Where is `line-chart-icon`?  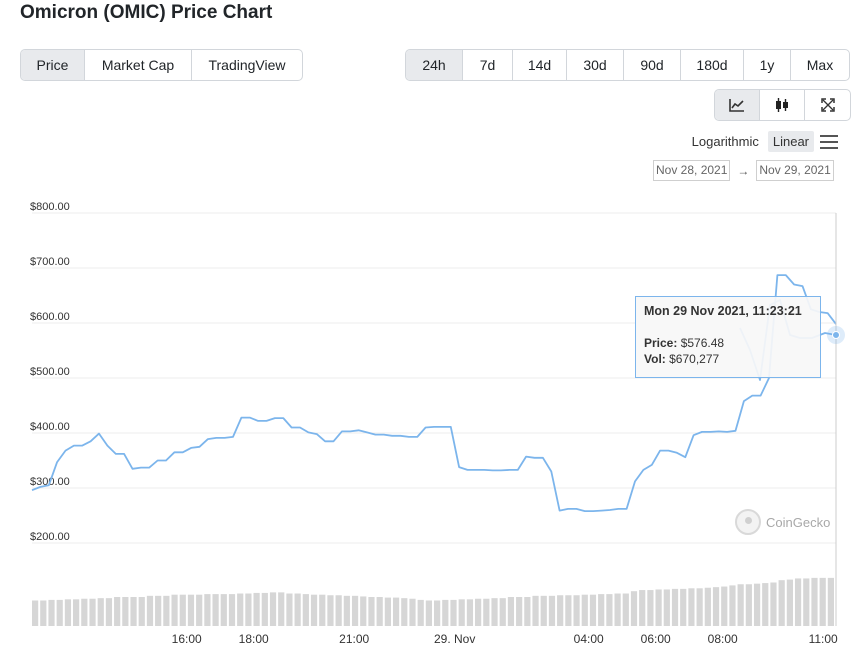
line-chart-icon is located at coordinates (736, 105).